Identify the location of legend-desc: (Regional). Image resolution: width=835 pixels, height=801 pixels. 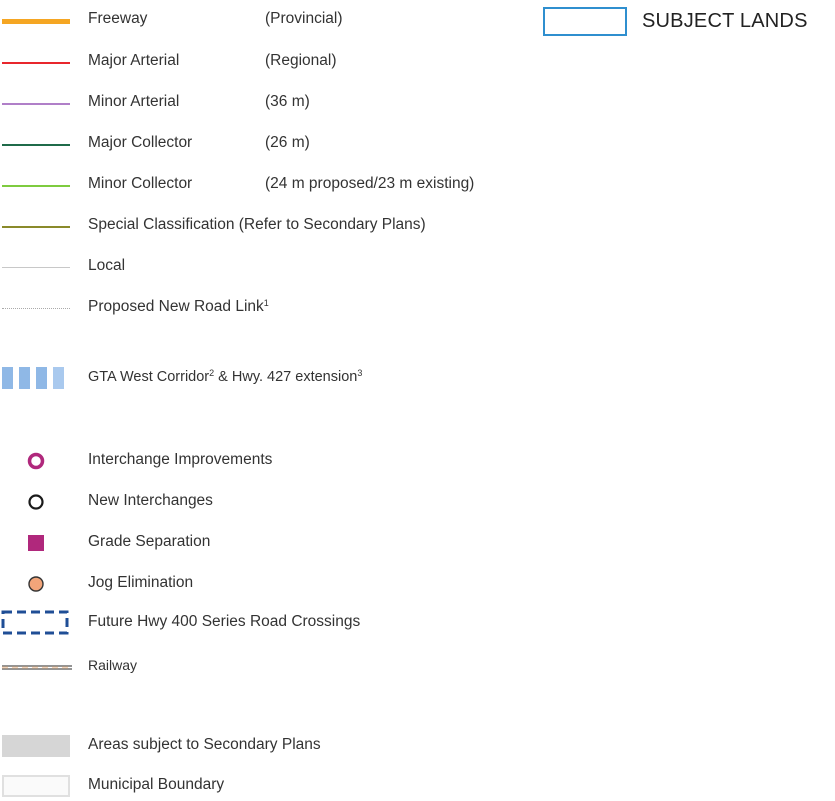
(301, 60).